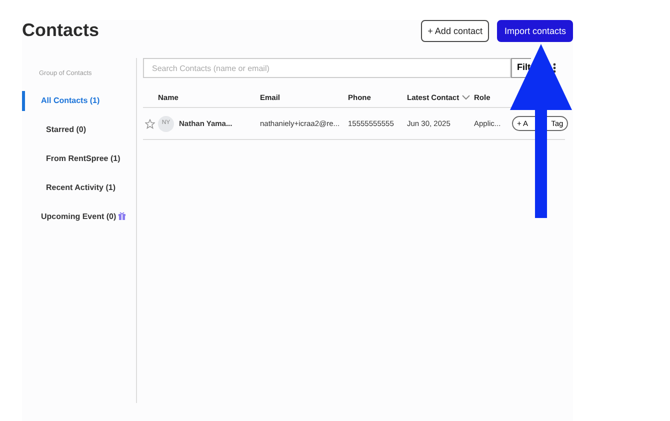 The width and height of the screenshot is (670, 421). I want to click on sidebar-item: Upcoming Event (0), so click(74, 216).